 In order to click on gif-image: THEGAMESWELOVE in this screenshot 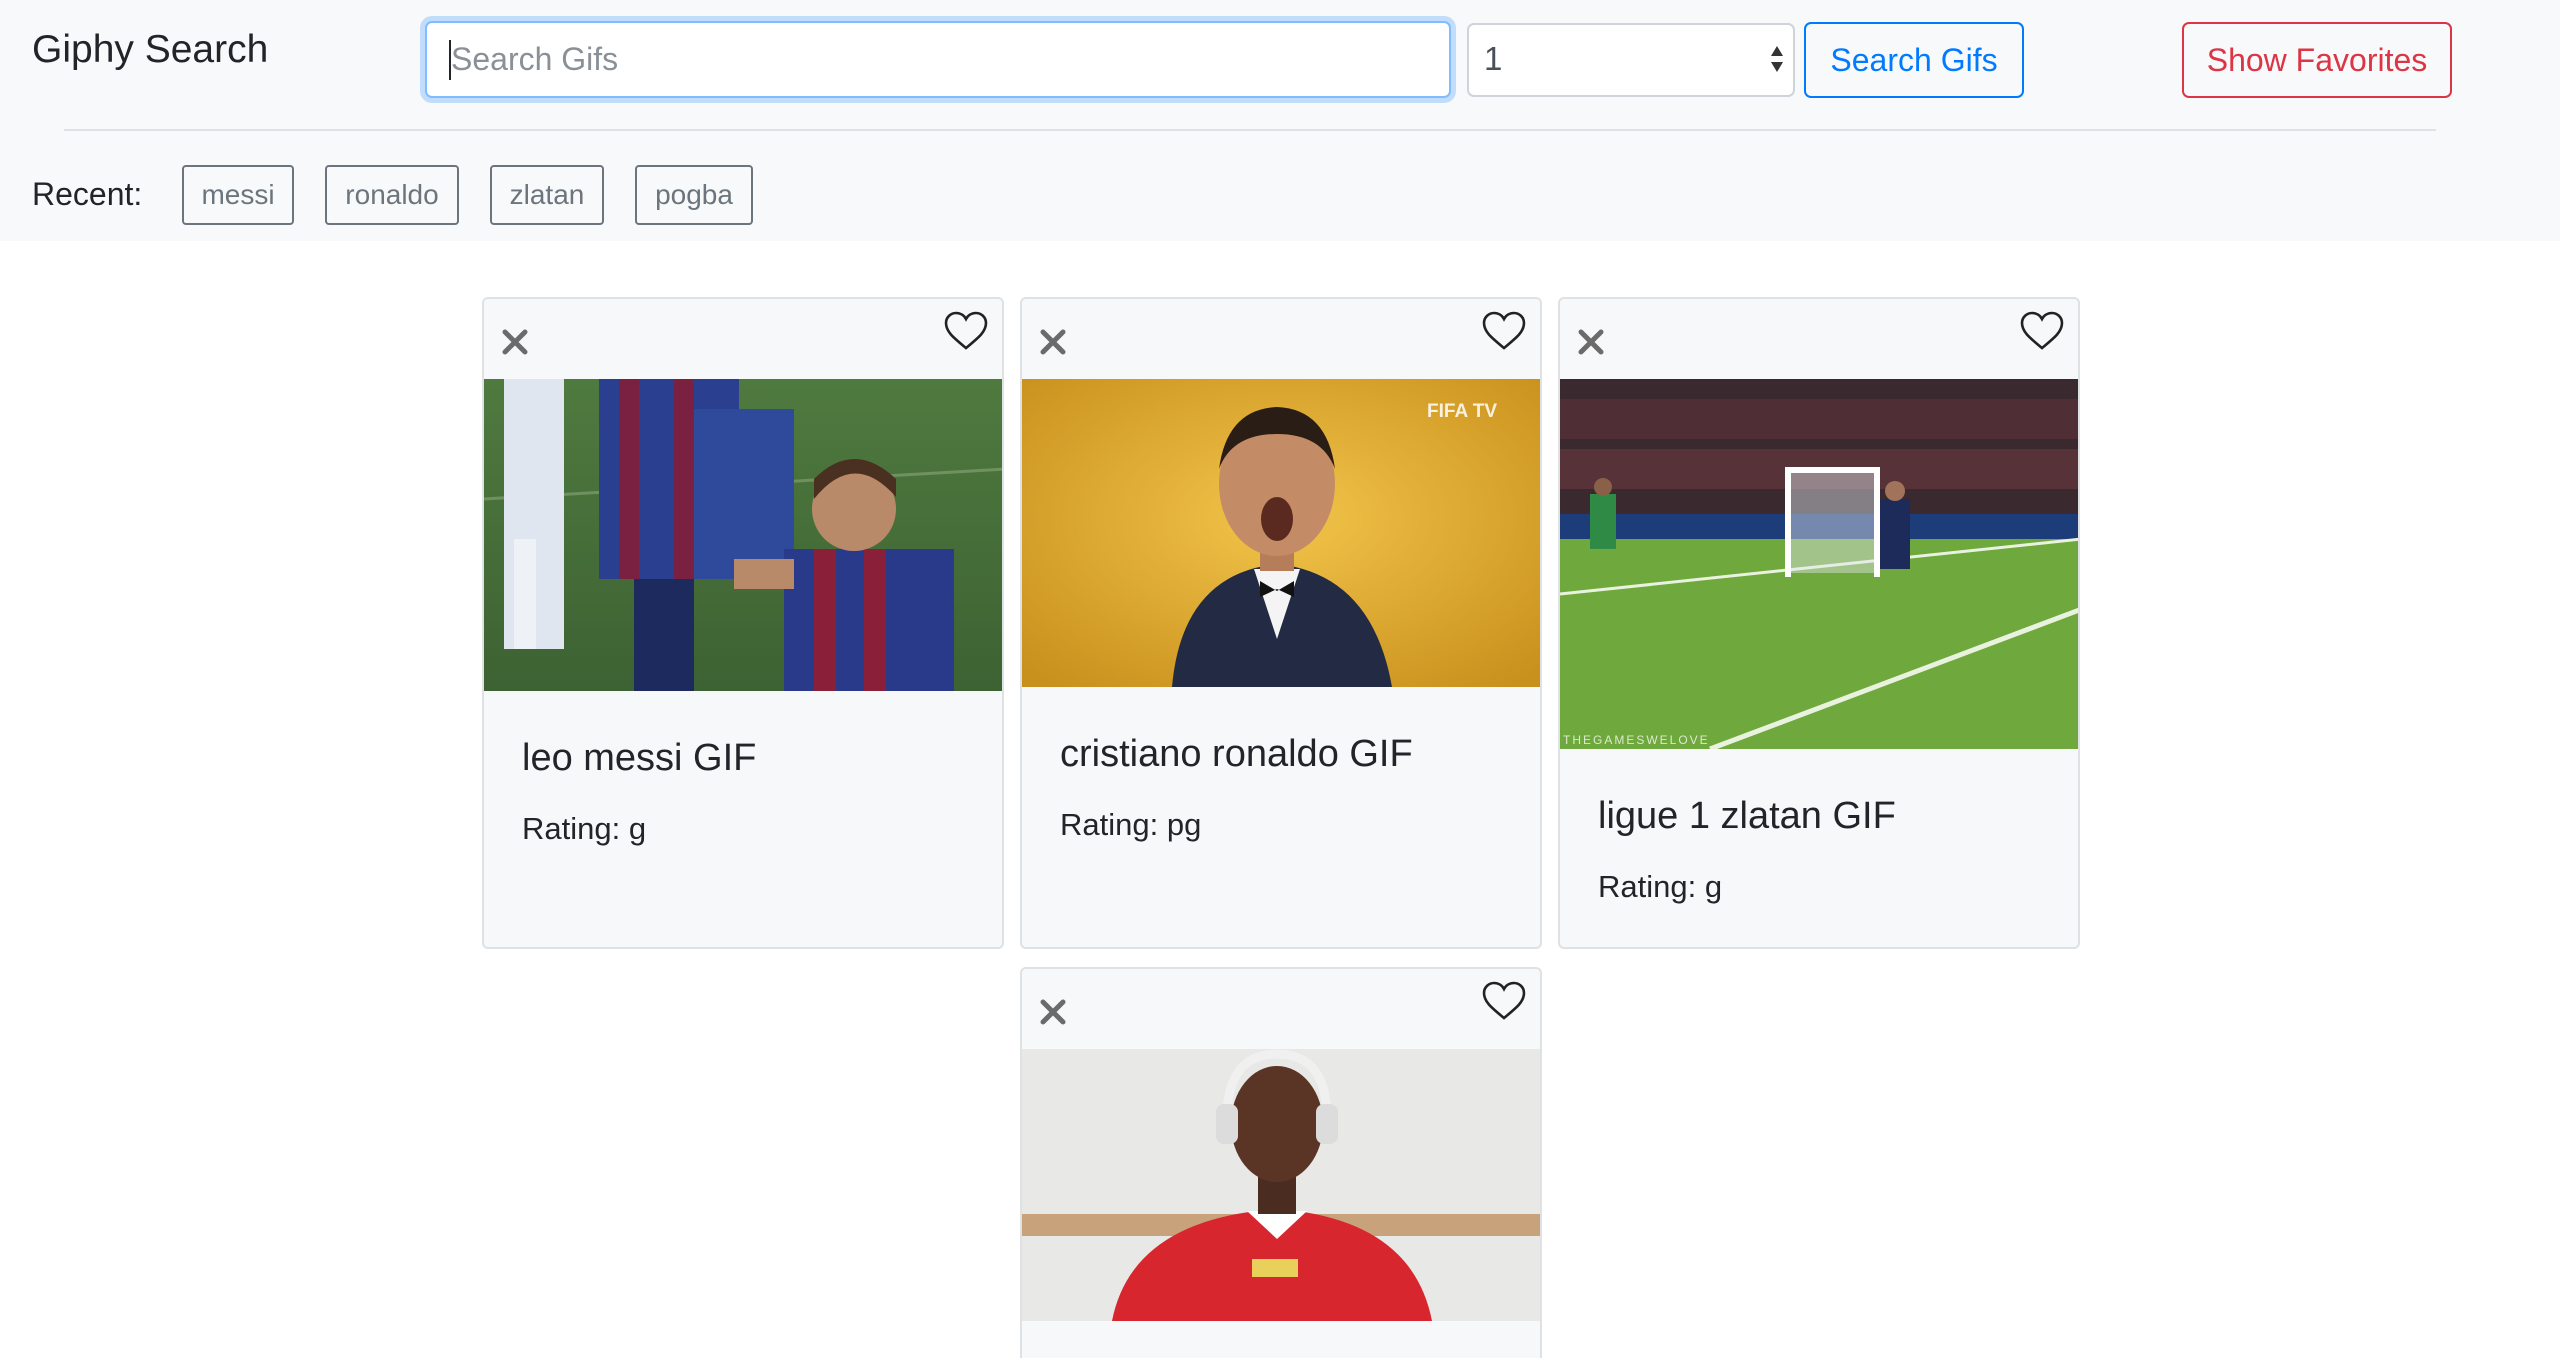, I will do `click(1819, 564)`.